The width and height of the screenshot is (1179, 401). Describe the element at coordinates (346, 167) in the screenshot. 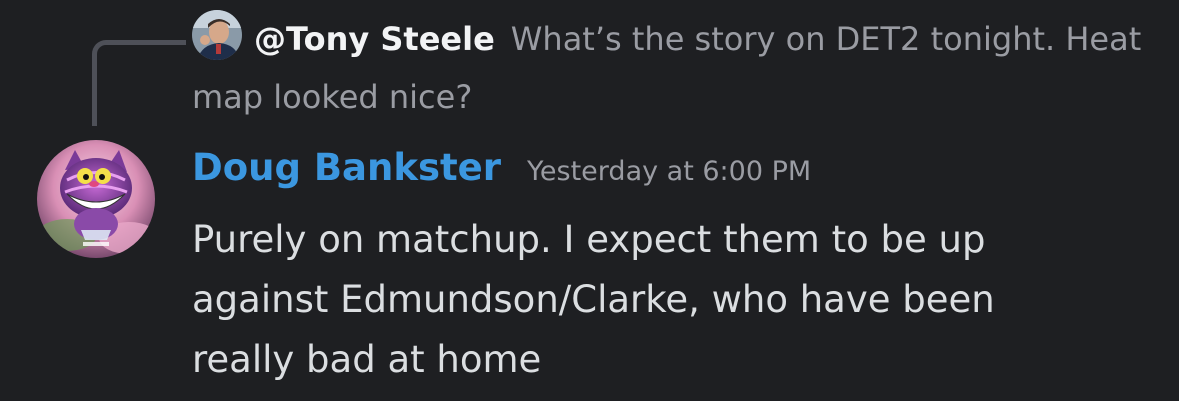

I see `author-name: Doug Bankster` at that location.